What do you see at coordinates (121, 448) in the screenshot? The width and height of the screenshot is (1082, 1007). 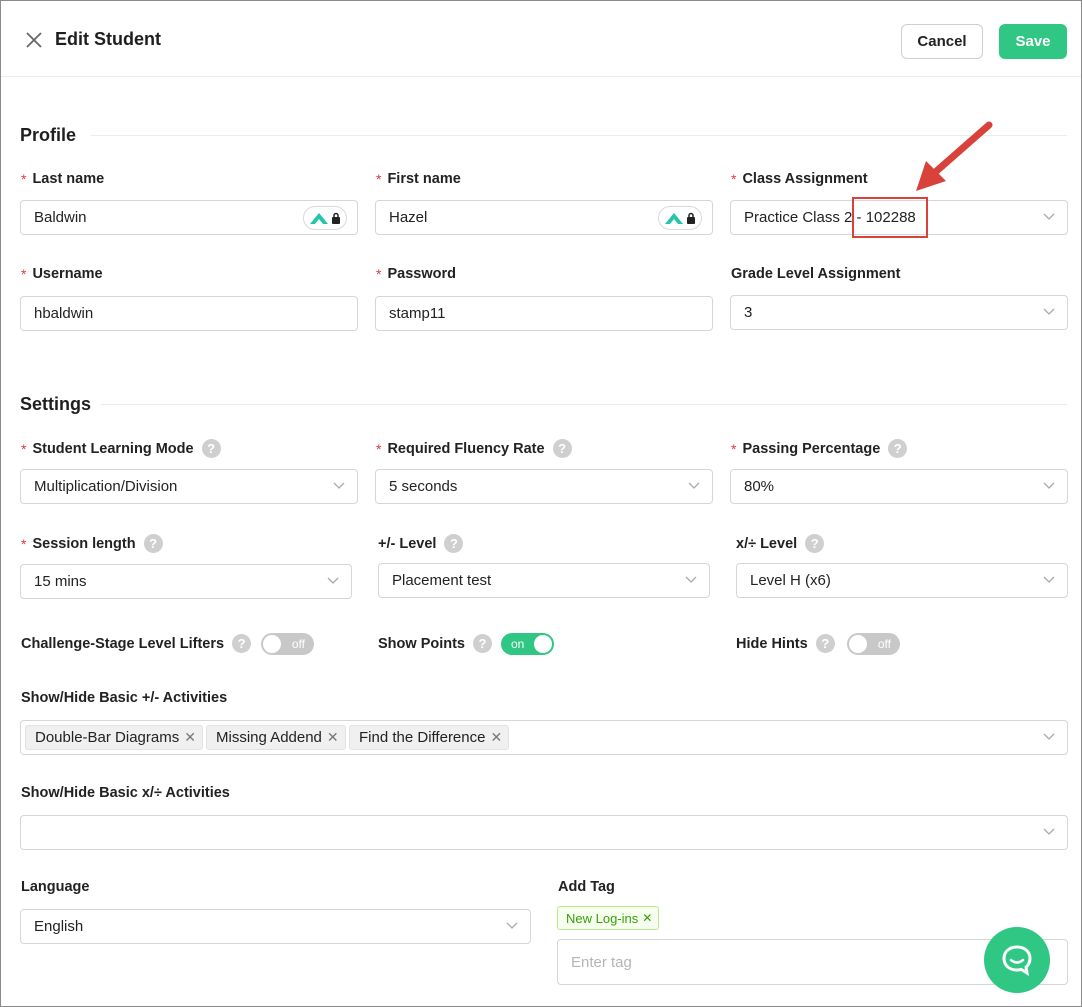 I see `learning-mode-label: * Student Learning Mode?` at bounding box center [121, 448].